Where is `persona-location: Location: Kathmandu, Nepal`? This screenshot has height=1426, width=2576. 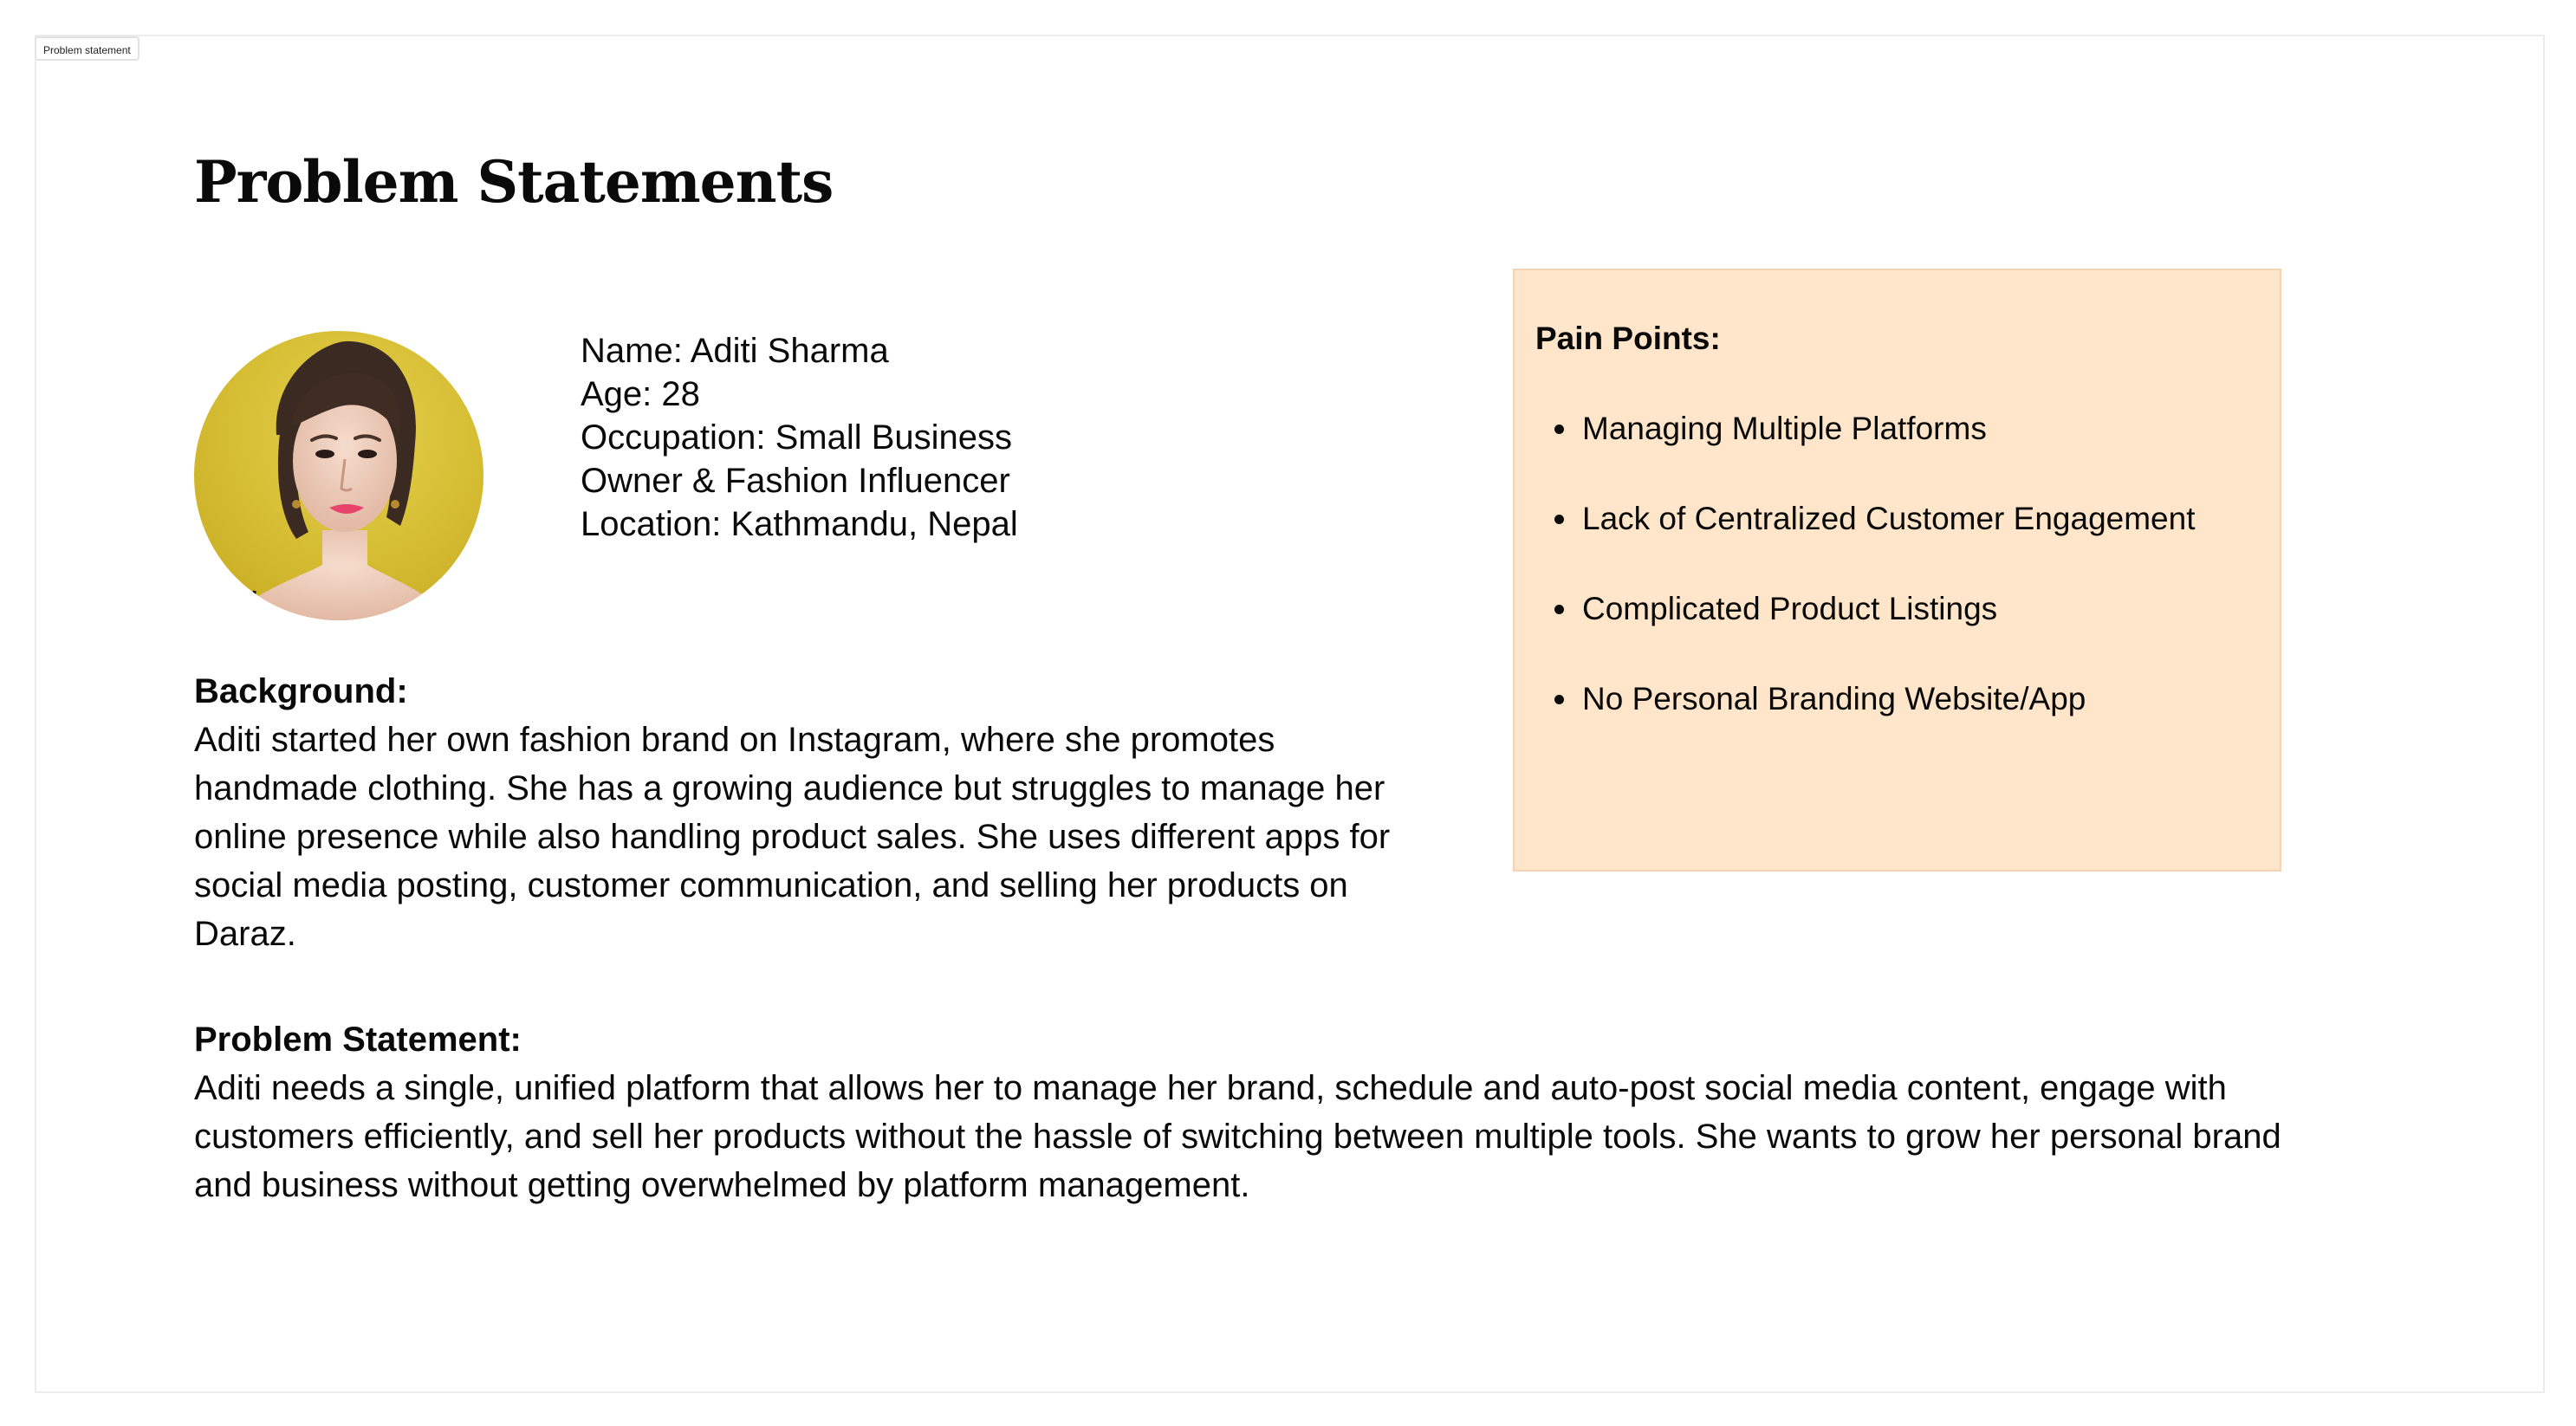
persona-location: Location: Kathmandu, Nepal is located at coordinates (800, 524).